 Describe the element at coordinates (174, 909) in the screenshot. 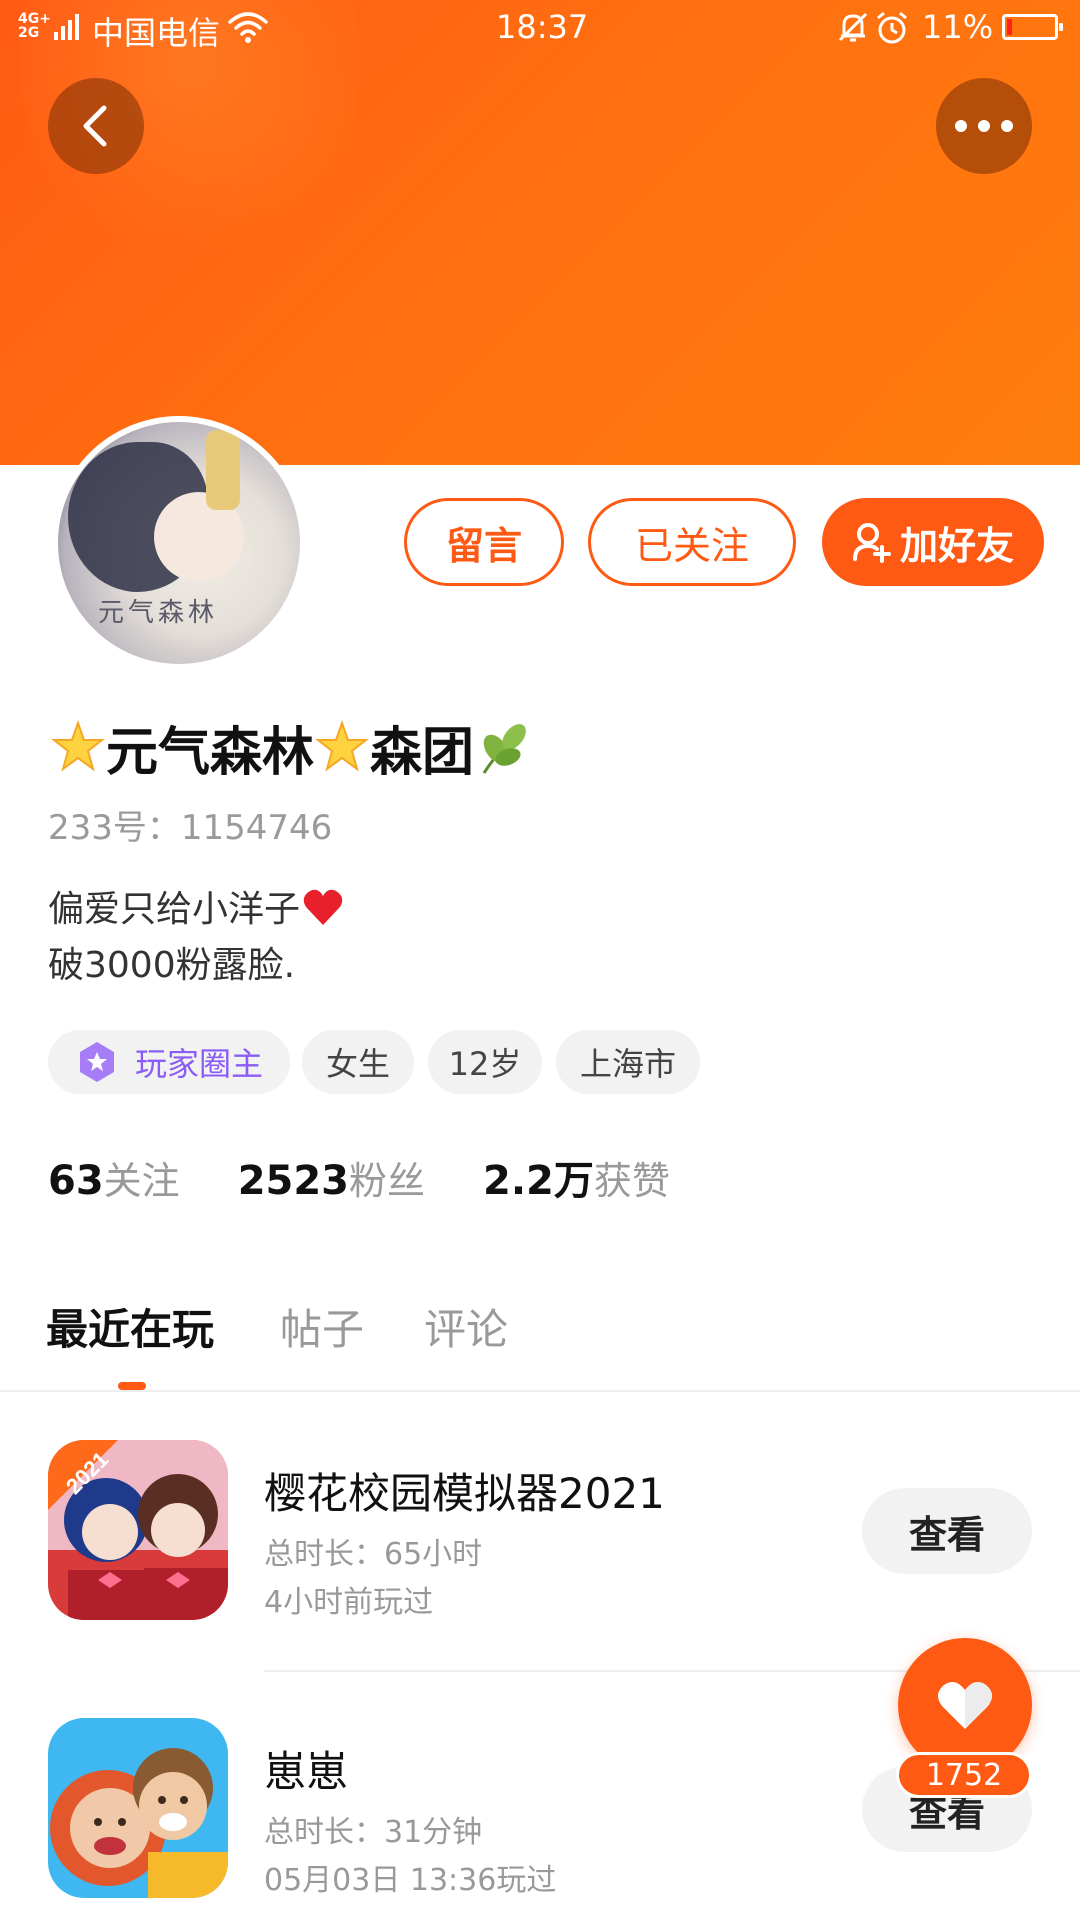

I see `bio-line-1: 偏爱只给小洋子` at that location.